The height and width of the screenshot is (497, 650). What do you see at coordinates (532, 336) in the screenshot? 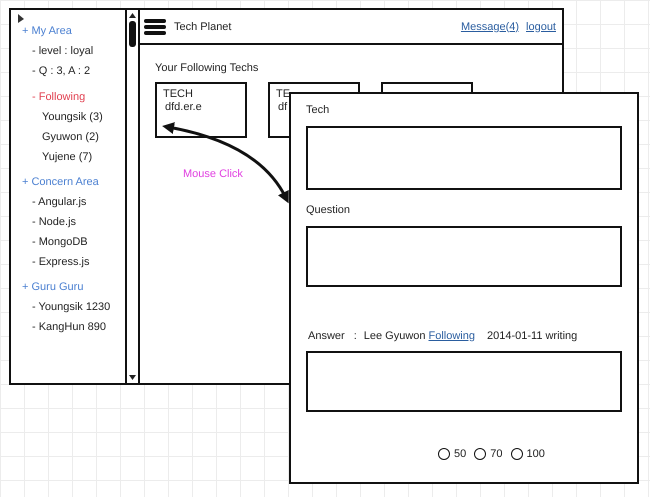
I see `date-text: 2014-01-11 writing` at bounding box center [532, 336].